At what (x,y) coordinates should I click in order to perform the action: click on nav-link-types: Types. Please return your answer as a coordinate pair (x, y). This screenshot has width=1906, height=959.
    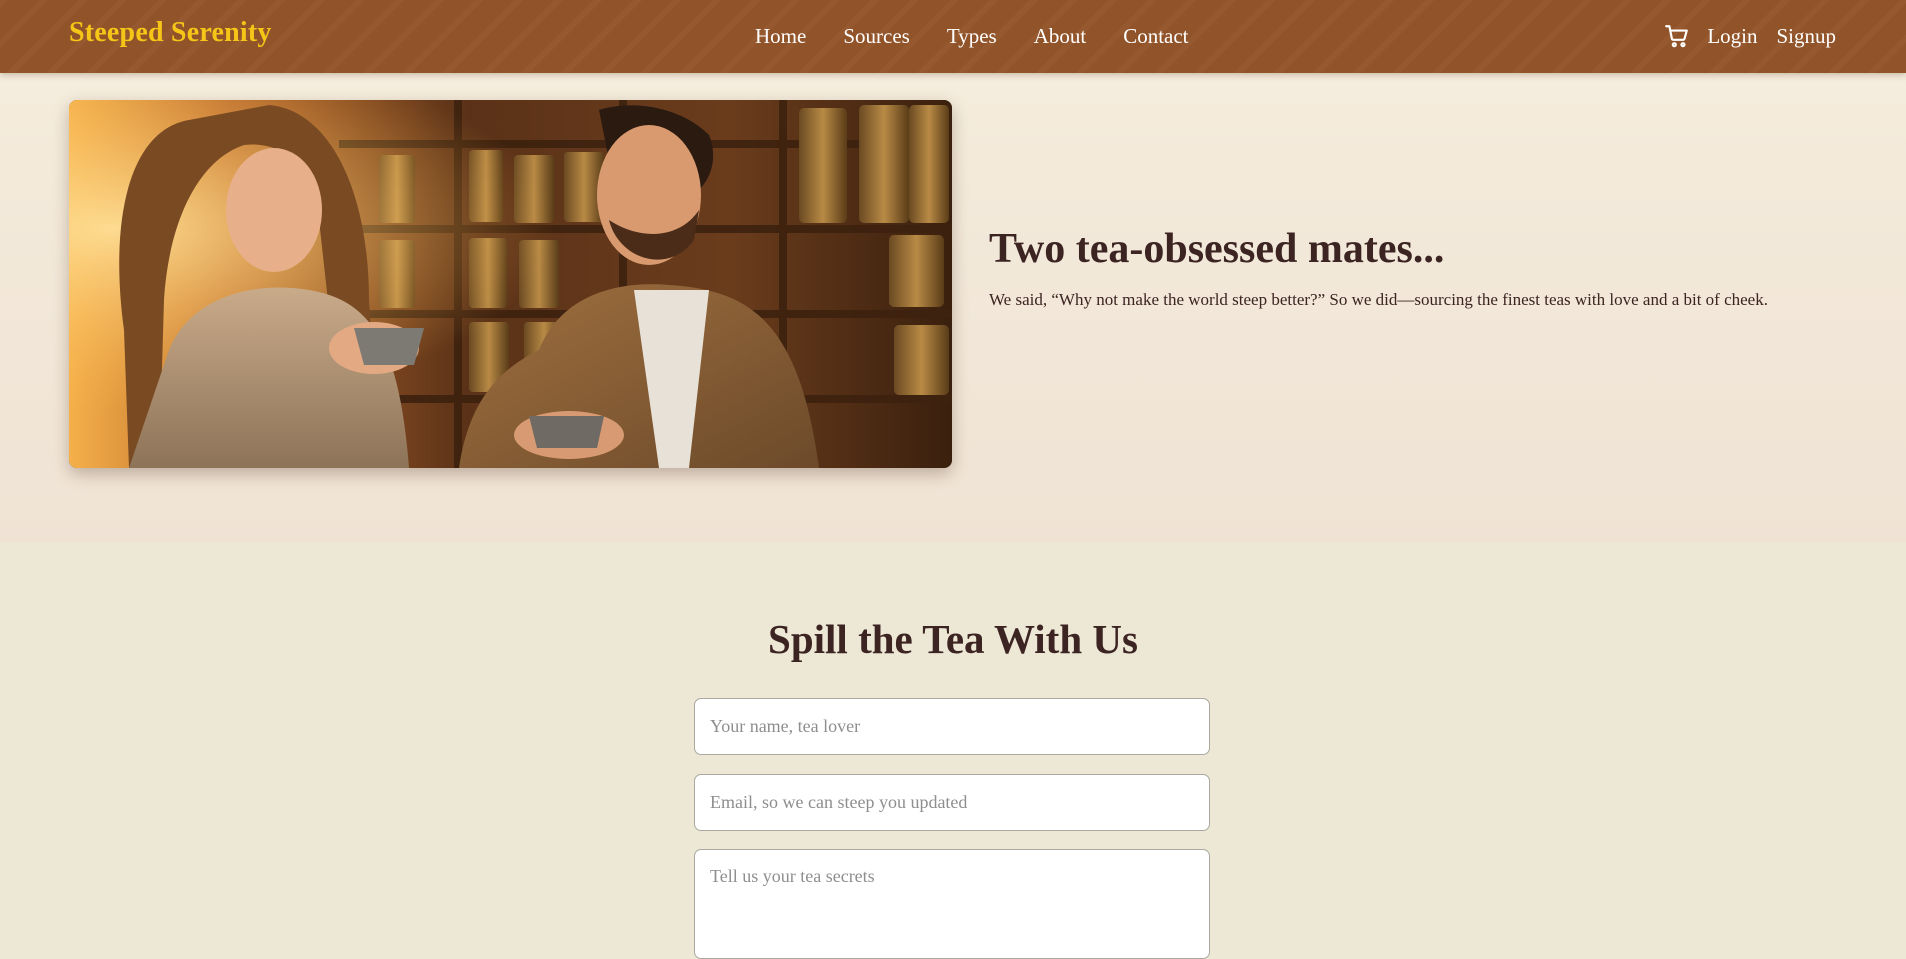
    Looking at the image, I should click on (972, 36).